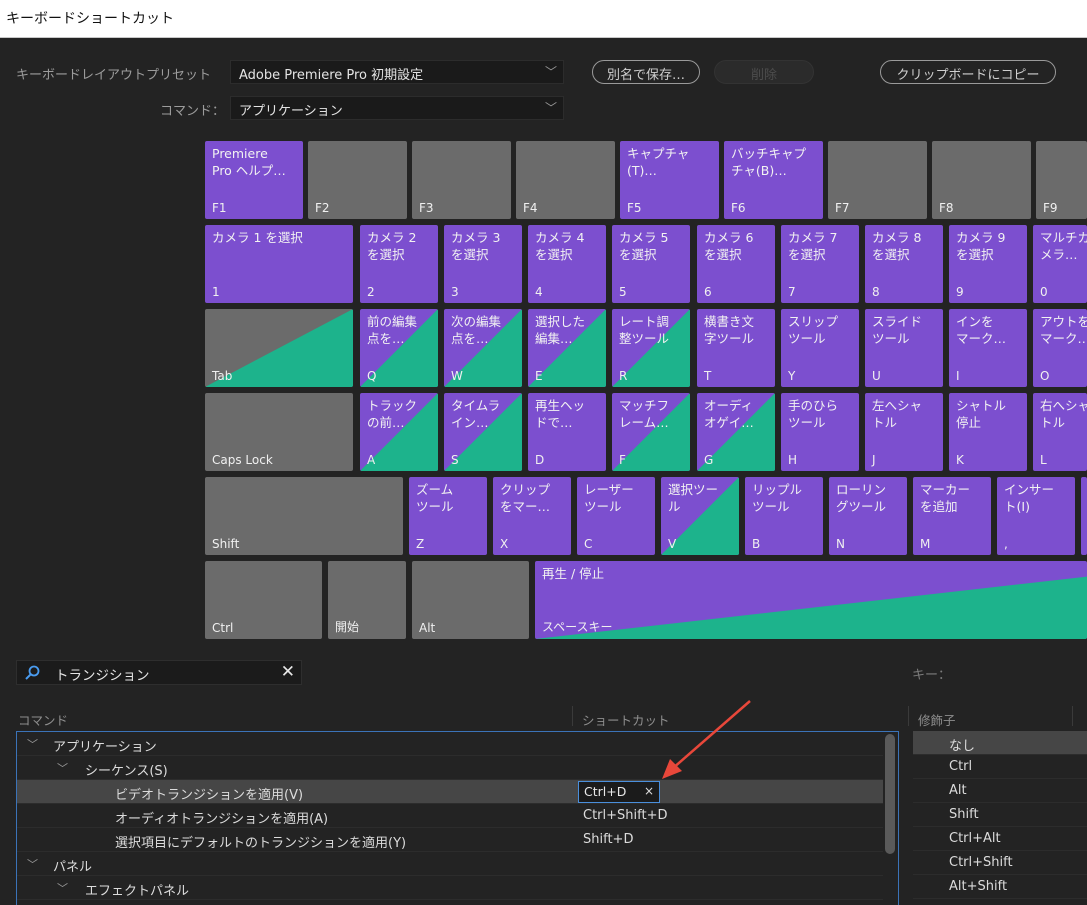 This screenshot has width=1087, height=905. I want to click on key-d: 再生ヘッ ドで… D, so click(567, 432).